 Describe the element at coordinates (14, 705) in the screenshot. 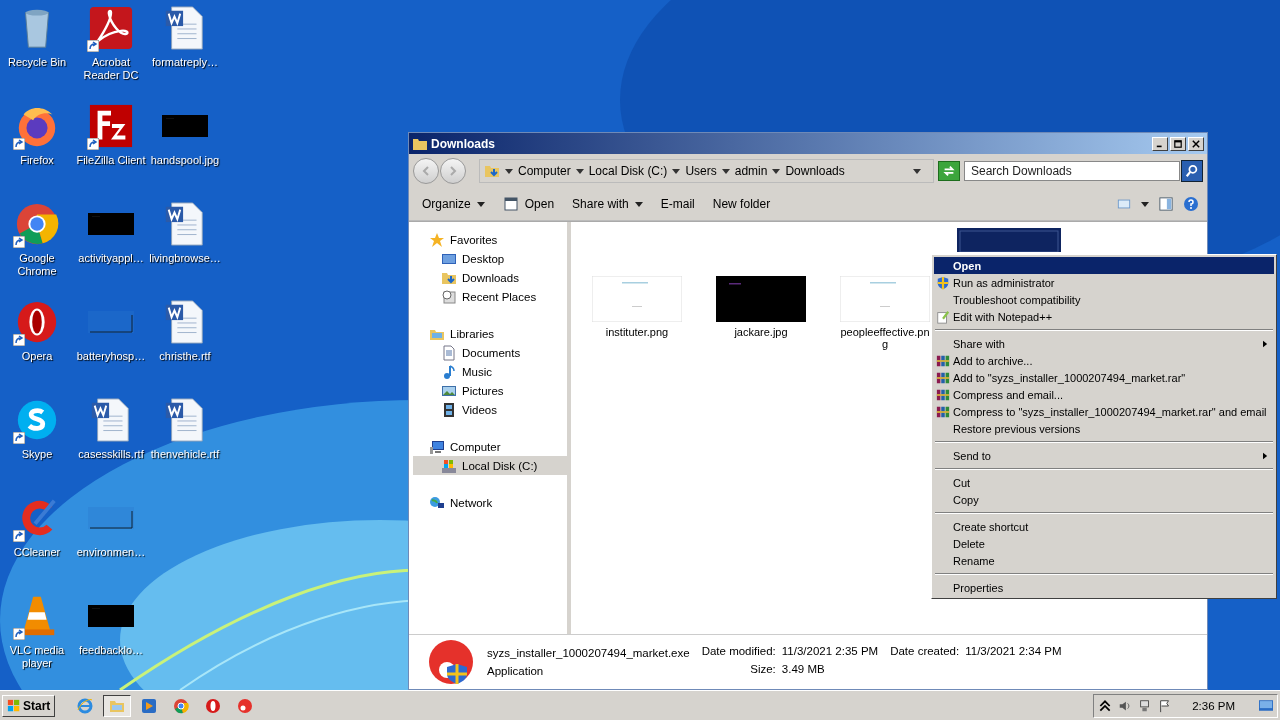

I see `windows-logo-icon` at that location.